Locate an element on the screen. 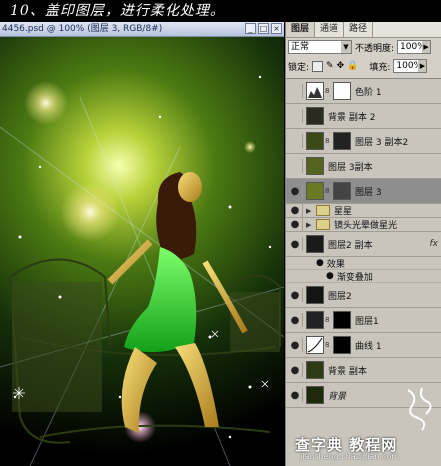  layer-row: ● 8 曲线 1 is located at coordinates (363, 345).